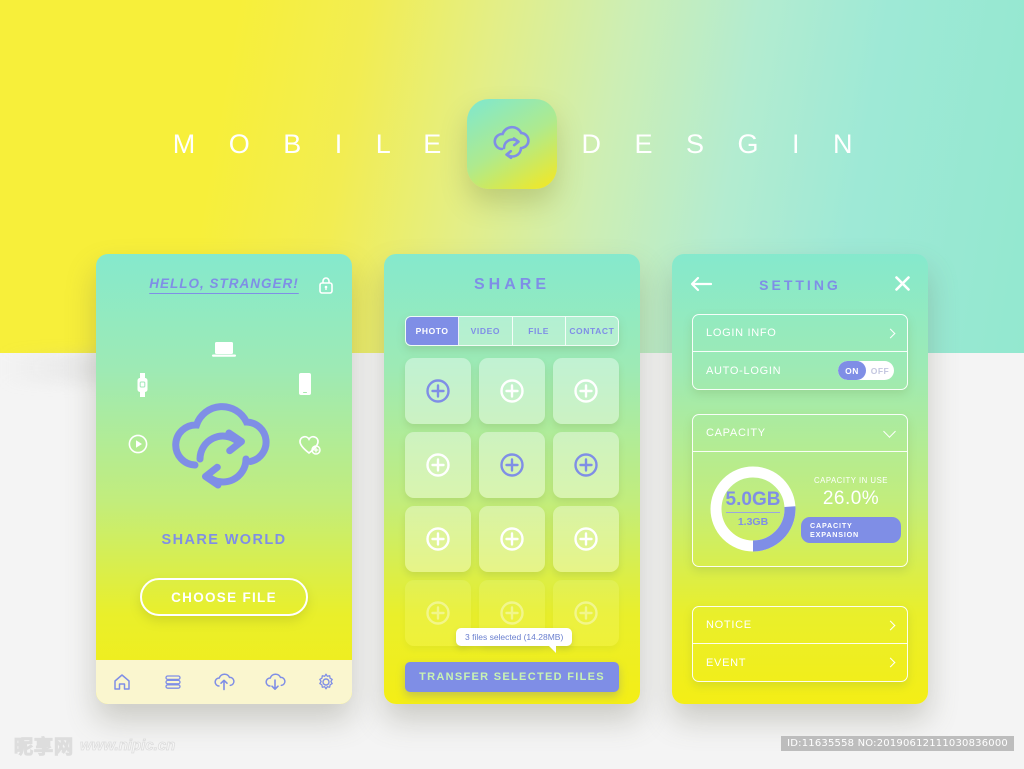 The width and height of the screenshot is (1024, 769). What do you see at coordinates (741, 333) in the screenshot?
I see `login-info-label: LOGIN INFO` at bounding box center [741, 333].